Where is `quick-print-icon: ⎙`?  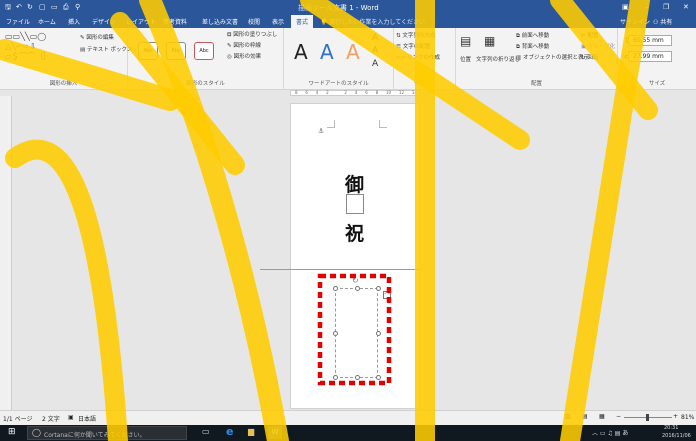
quick-print-icon: ⎙ is located at coordinates (66, 7).